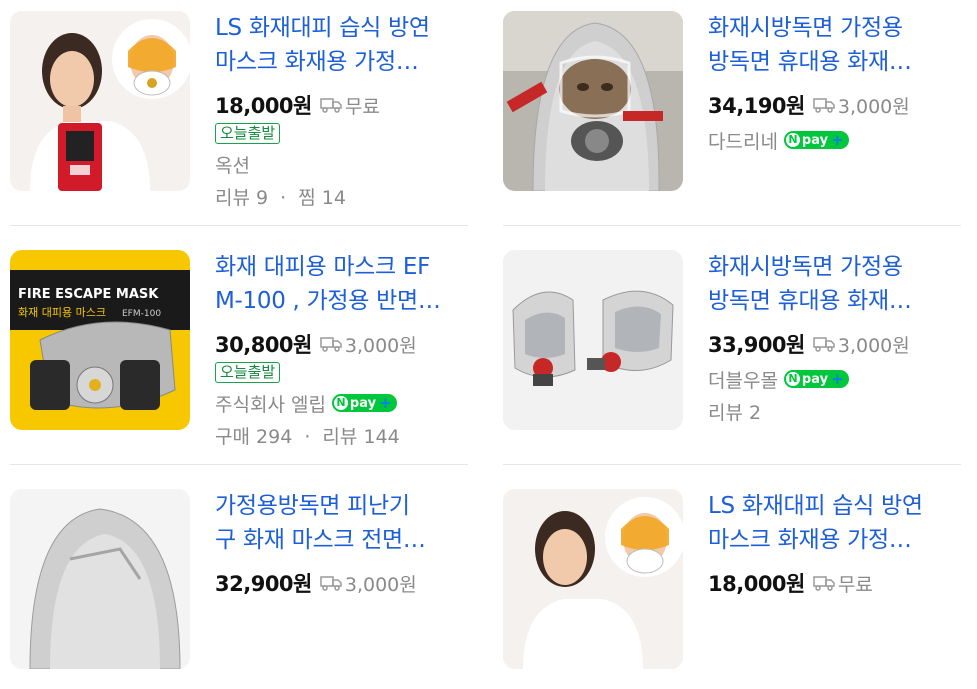 Image resolution: width=977 pixels, height=689 pixels. What do you see at coordinates (333, 198) in the screenshot?
I see `stat-value: 14` at bounding box center [333, 198].